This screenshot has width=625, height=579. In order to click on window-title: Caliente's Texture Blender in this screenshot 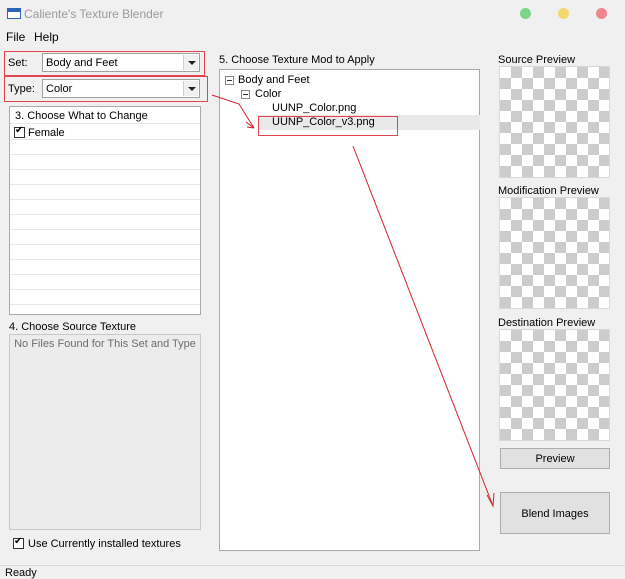, I will do `click(94, 14)`.